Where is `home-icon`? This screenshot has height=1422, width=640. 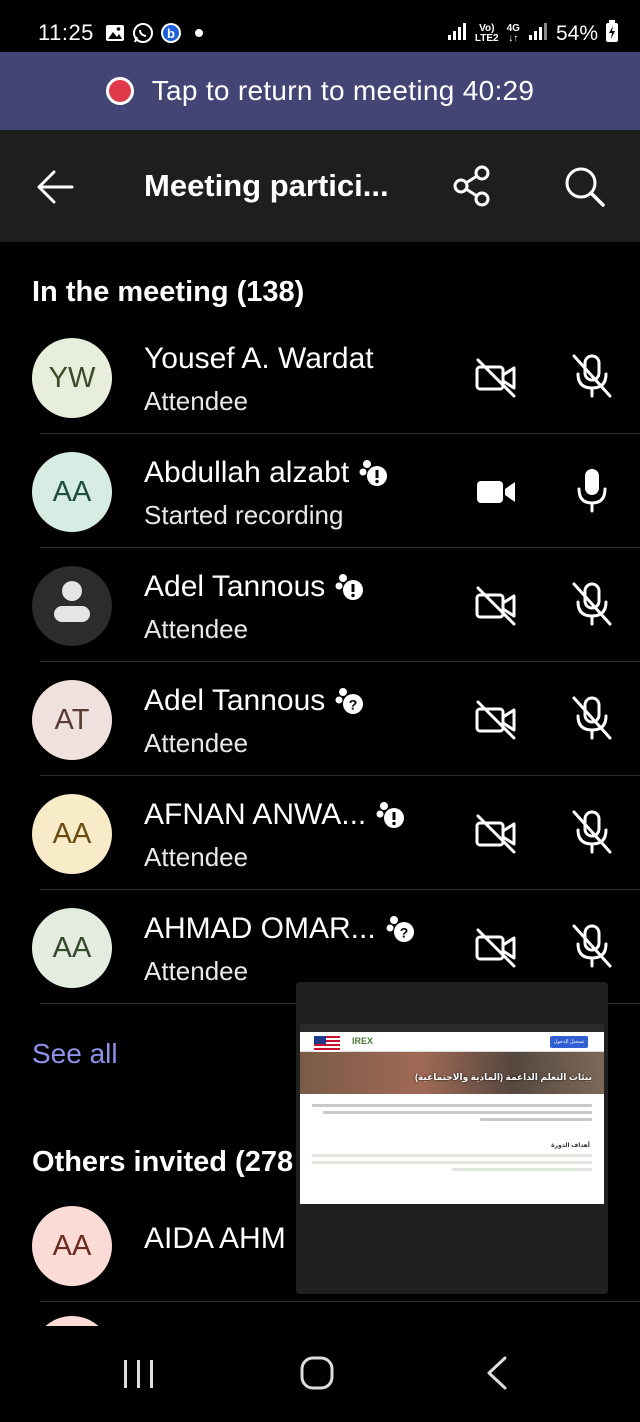 home-icon is located at coordinates (317, 1373).